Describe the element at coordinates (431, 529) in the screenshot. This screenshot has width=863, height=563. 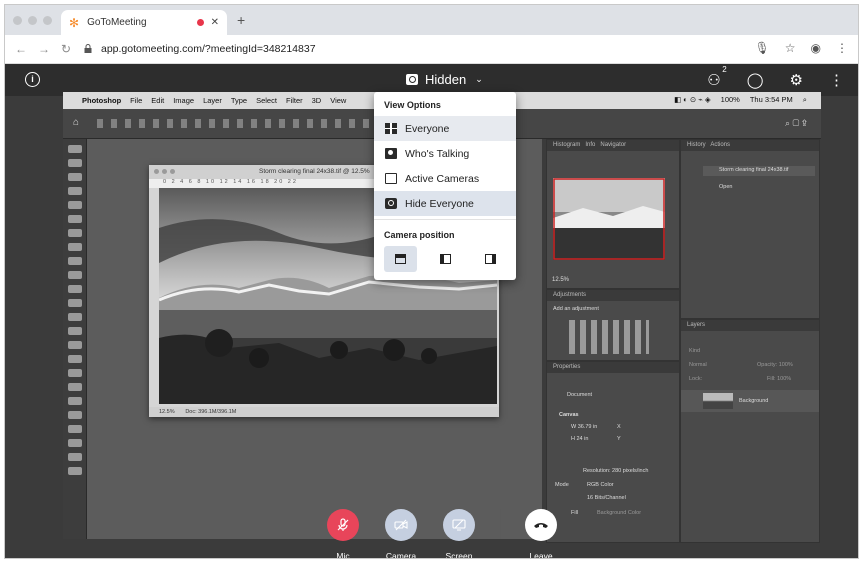
I see `meeting-controls: Mic Camera Screen Leave` at that location.